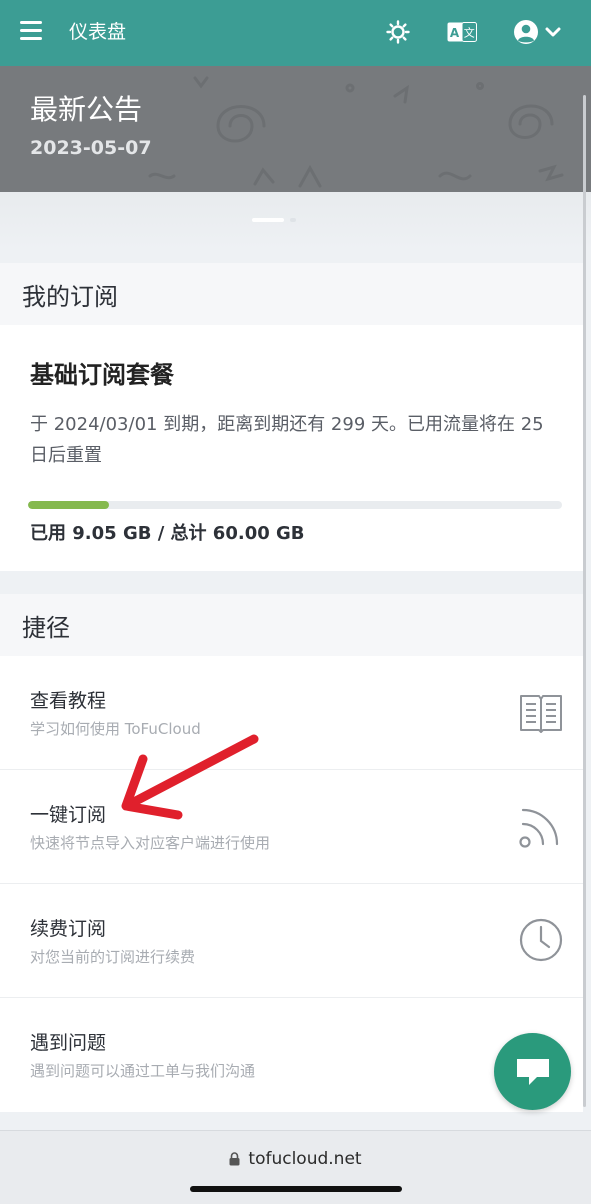 This screenshot has width=591, height=1204. Describe the element at coordinates (291, 625) in the screenshot. I see `shortcuts-header: 捷径` at that location.